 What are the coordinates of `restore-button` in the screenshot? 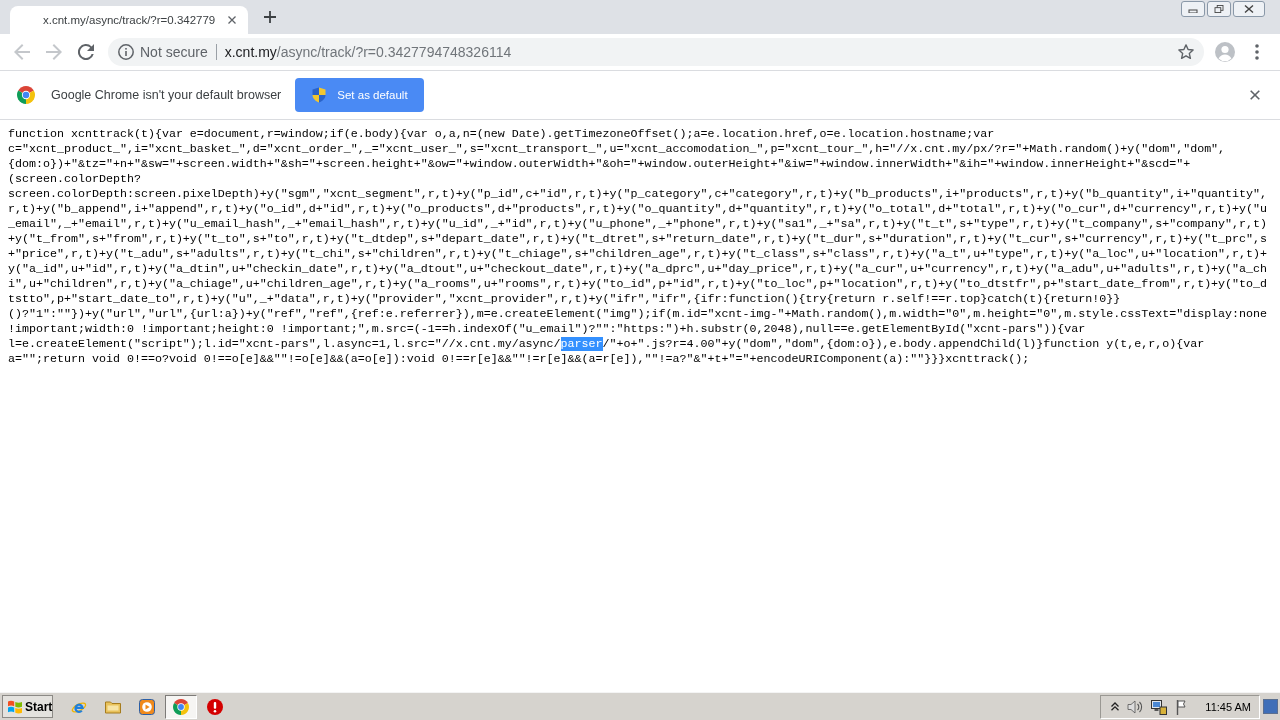 It's located at (1219, 9).